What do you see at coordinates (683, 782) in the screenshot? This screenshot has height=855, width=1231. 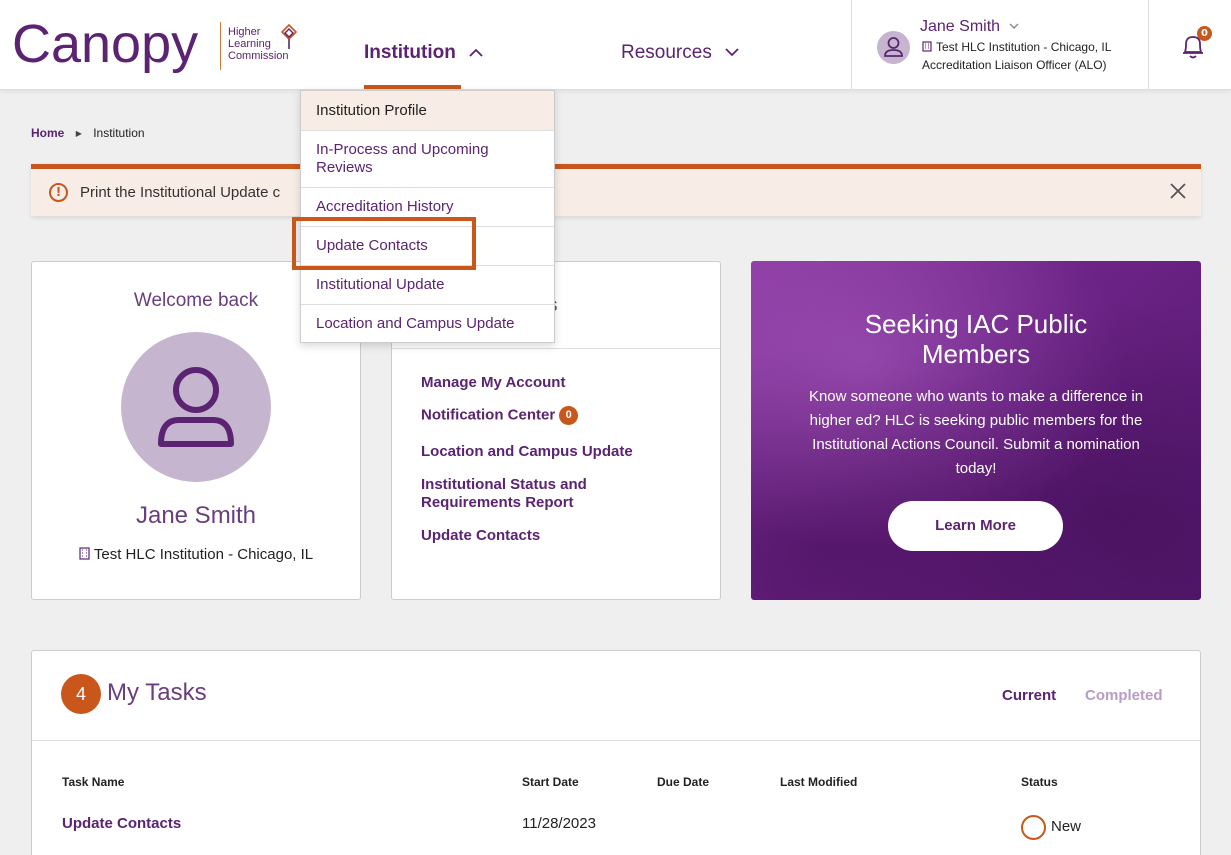 I see `column-header: Due Date` at bounding box center [683, 782].